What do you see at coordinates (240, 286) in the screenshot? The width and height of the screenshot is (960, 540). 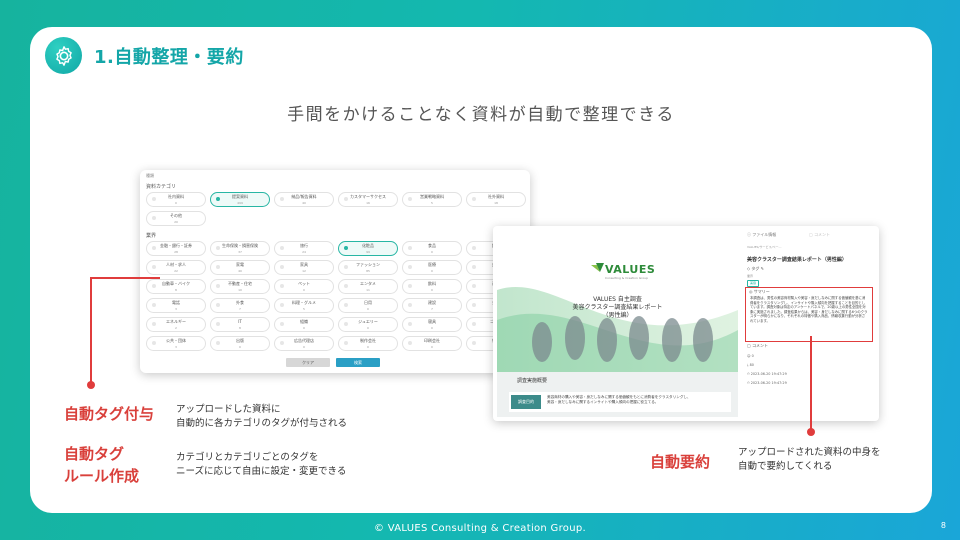 I see `industry-pill: 不動産・住宅 10` at bounding box center [240, 286].